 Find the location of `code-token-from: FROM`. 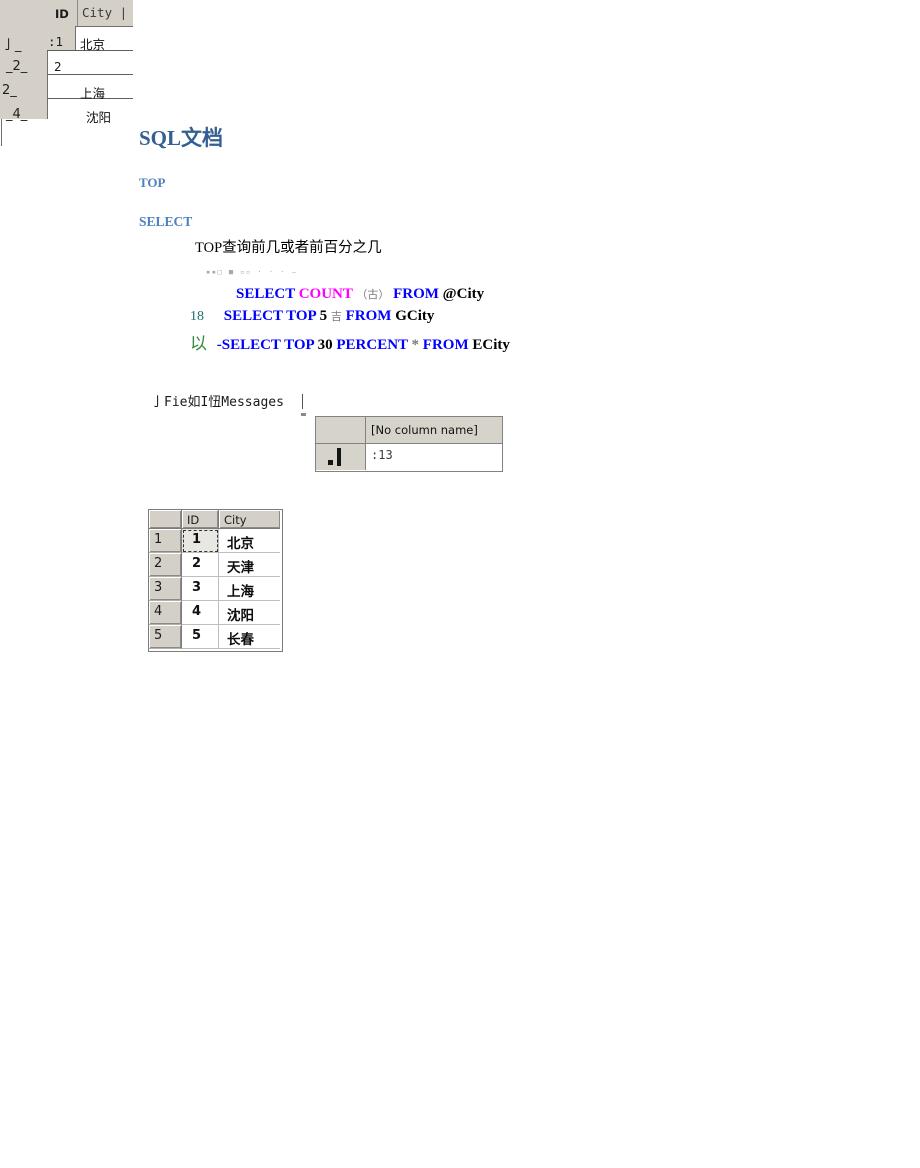

code-token-from: FROM is located at coordinates (416, 294).